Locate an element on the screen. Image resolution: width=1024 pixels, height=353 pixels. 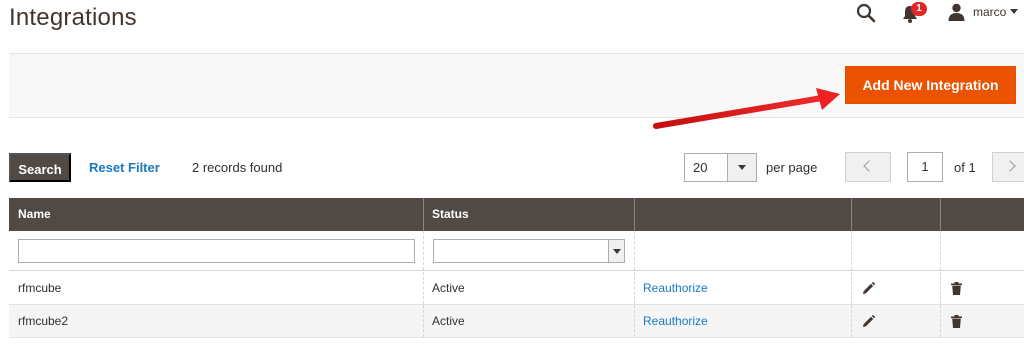
records-found-count: 2 records found is located at coordinates (237, 167).